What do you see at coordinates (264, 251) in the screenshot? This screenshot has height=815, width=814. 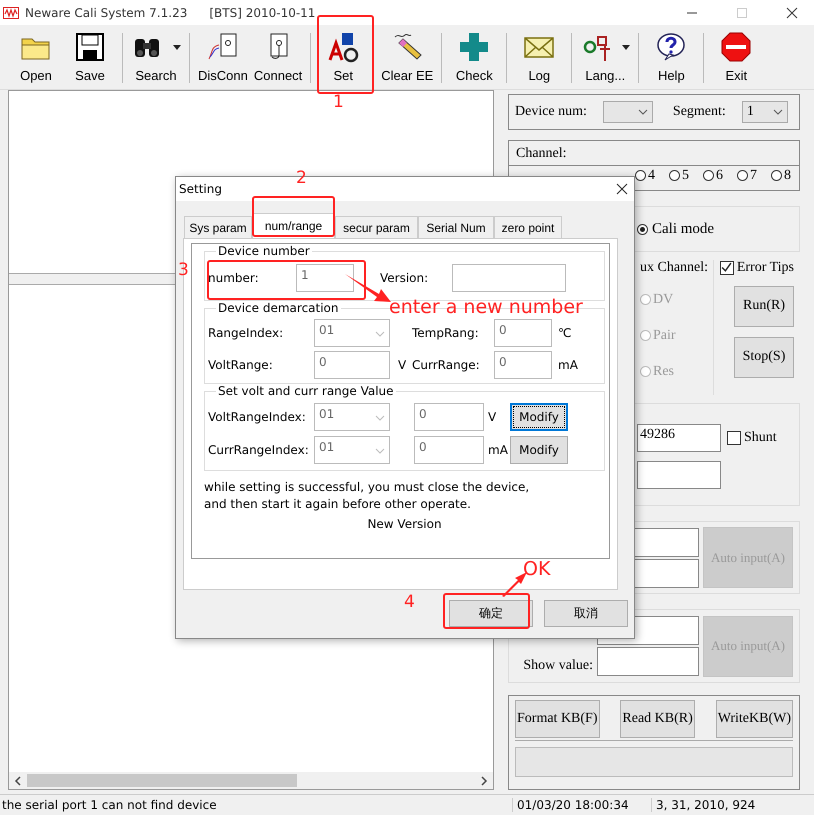 I see `group-title: Device number` at bounding box center [264, 251].